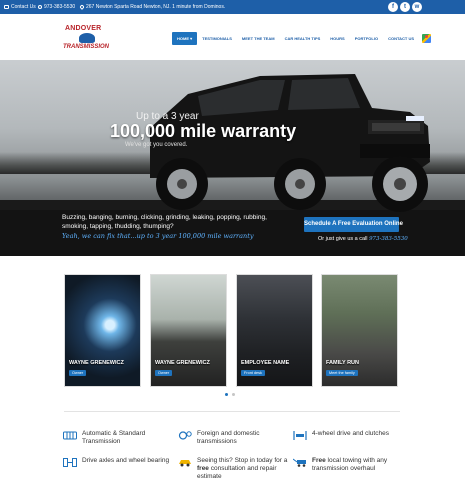  What do you see at coordinates (300, 435) in the screenshot?
I see `lift-icon` at bounding box center [300, 435].